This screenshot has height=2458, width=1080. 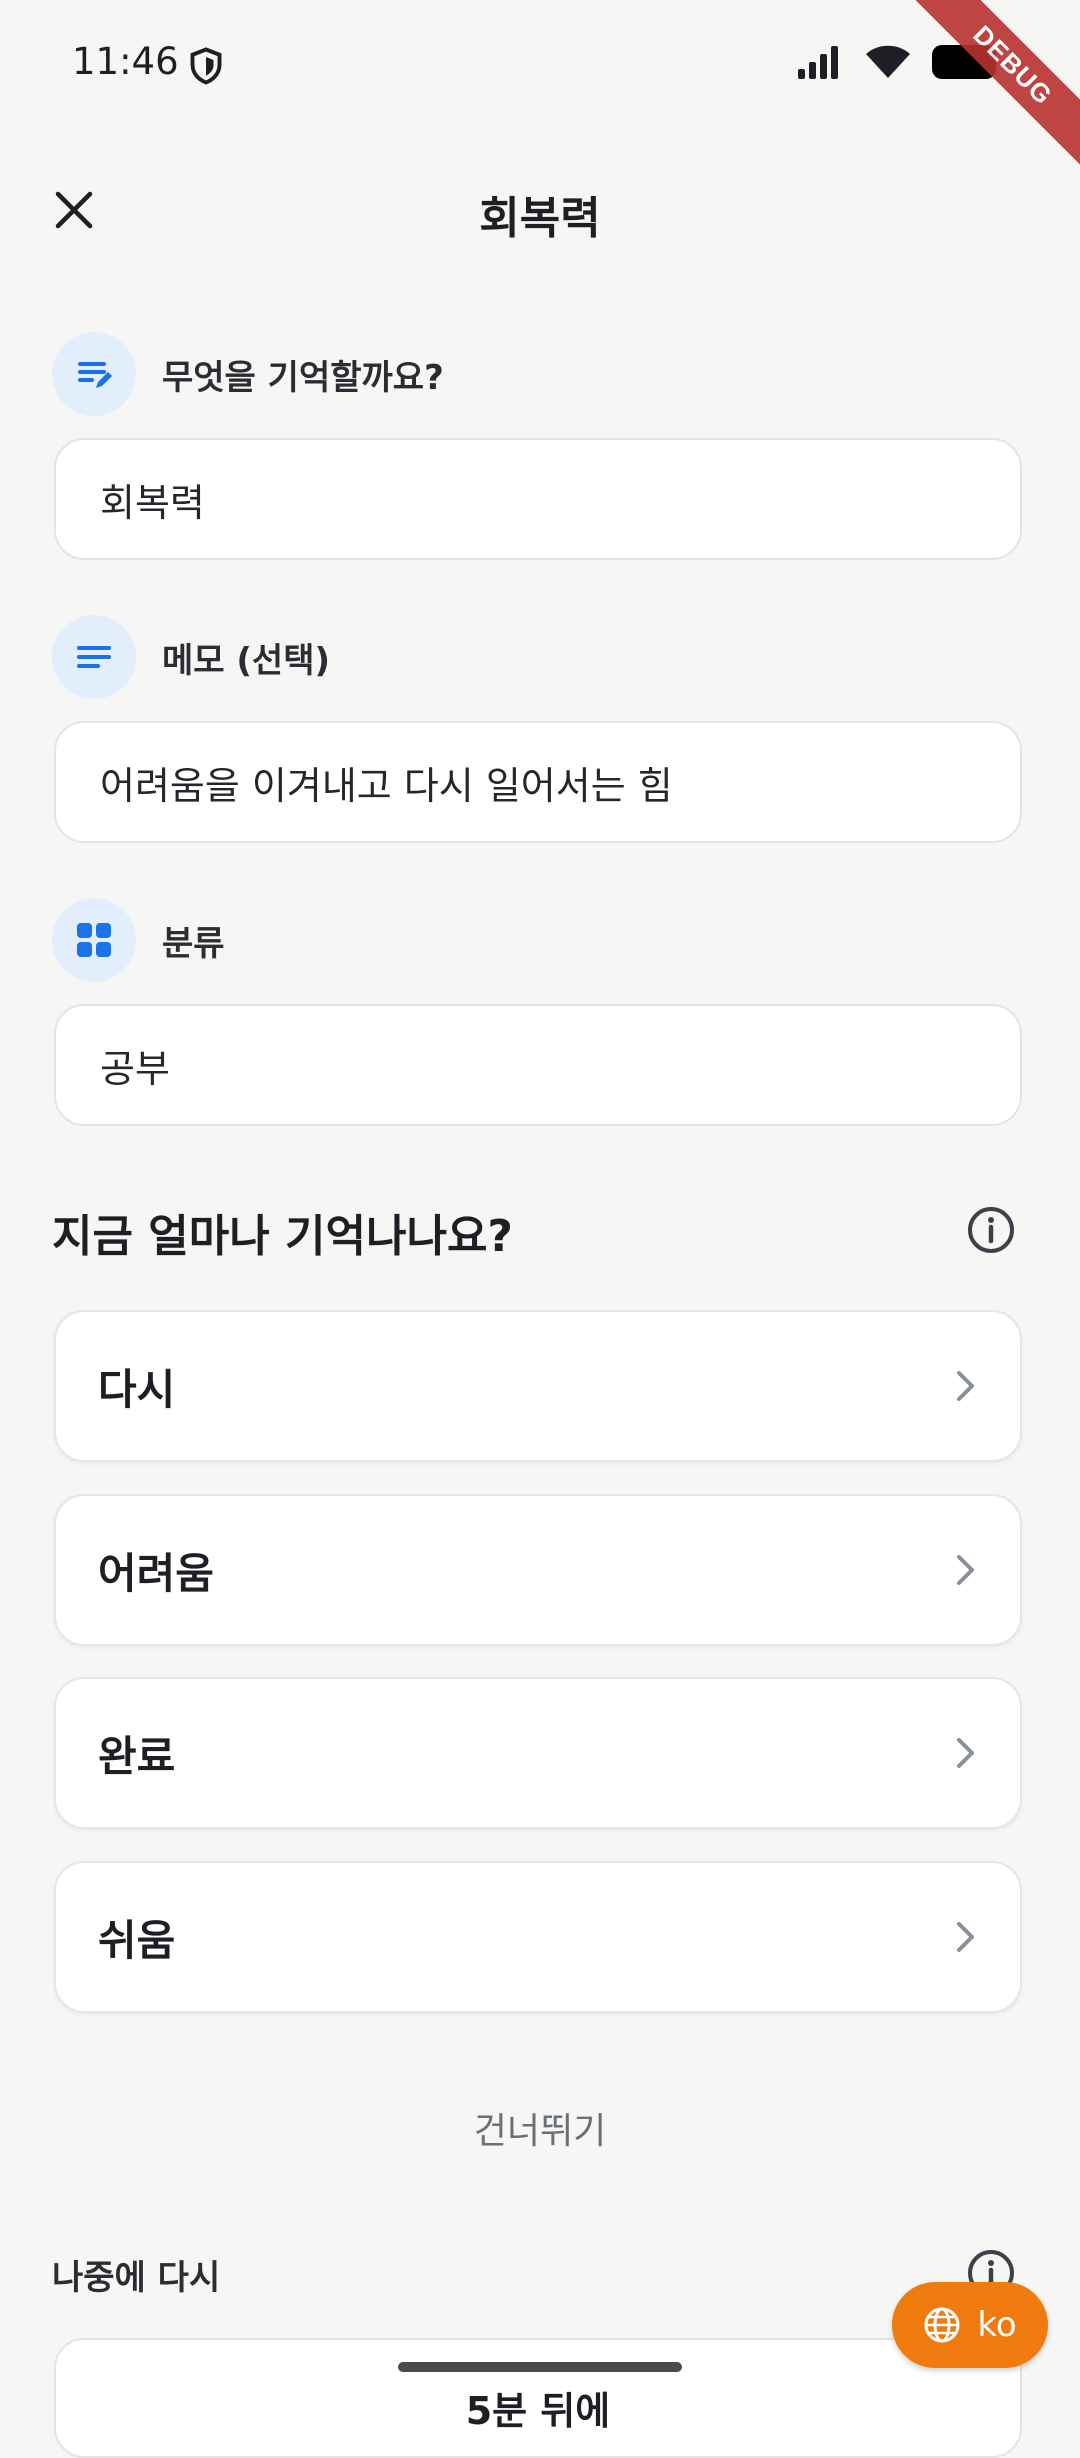 What do you see at coordinates (997, 2325) in the screenshot?
I see `language-label: ko` at bounding box center [997, 2325].